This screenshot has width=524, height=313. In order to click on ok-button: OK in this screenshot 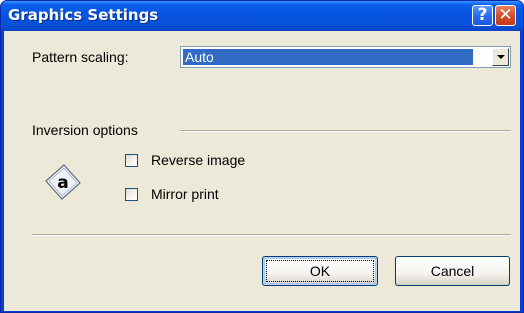, I will do `click(320, 271)`.